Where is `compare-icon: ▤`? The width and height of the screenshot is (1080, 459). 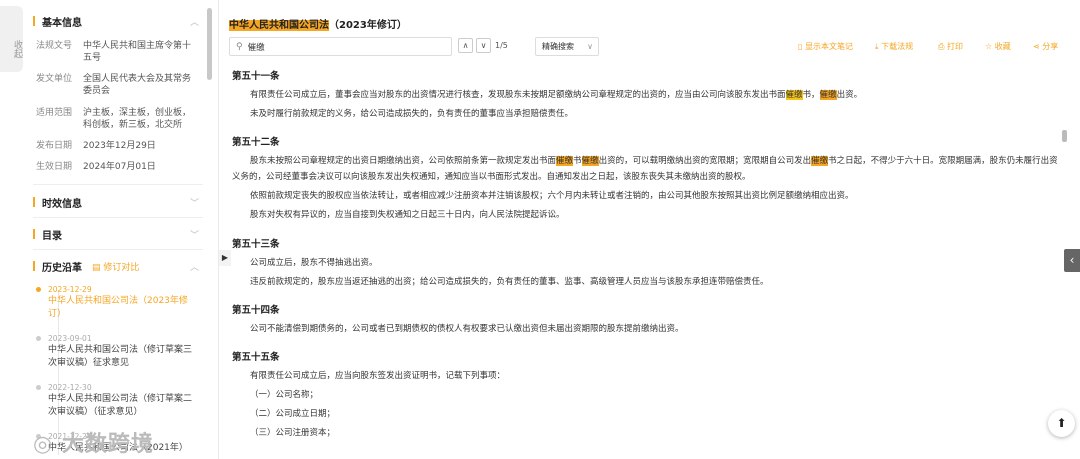
compare-icon: ▤ is located at coordinates (98, 267).